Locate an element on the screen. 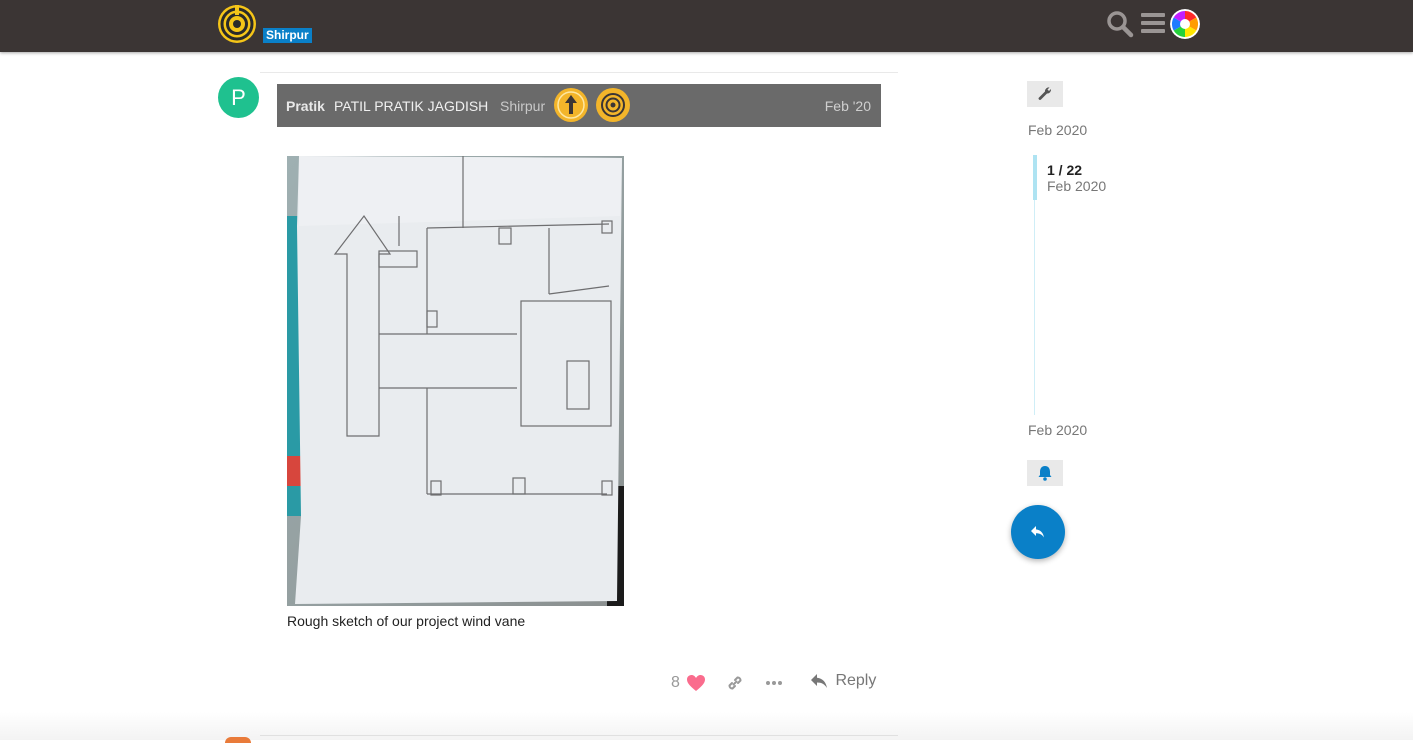 This screenshot has width=1413, height=743. floating-reply-button is located at coordinates (1038, 532).